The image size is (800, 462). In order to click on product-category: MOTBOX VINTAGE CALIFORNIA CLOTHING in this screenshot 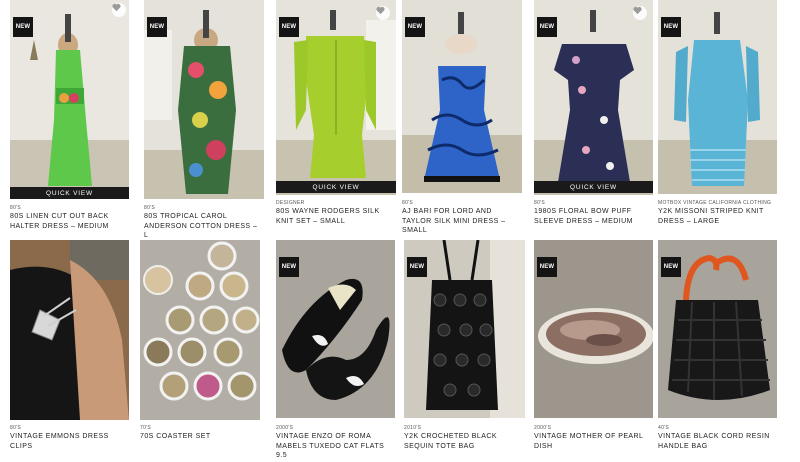, I will do `click(715, 203)`.